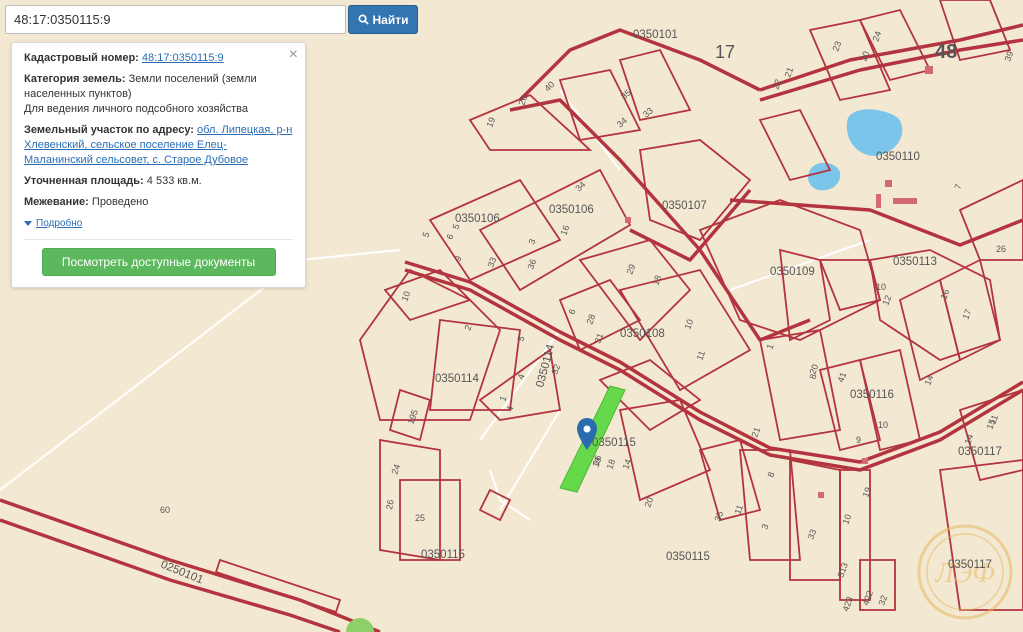  What do you see at coordinates (158, 262) in the screenshot?
I see `view-documents-button: Посмотреть доступные документы` at bounding box center [158, 262].